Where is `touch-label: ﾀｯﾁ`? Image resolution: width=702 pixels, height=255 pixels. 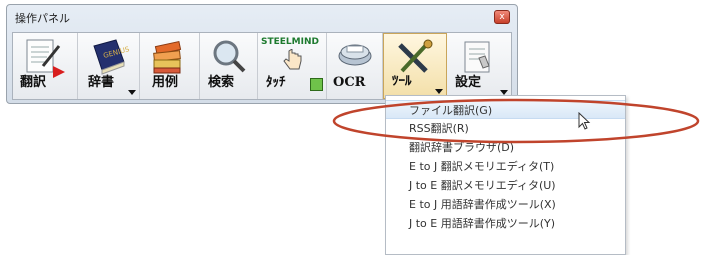 touch-label: ﾀｯﾁ is located at coordinates (276, 82).